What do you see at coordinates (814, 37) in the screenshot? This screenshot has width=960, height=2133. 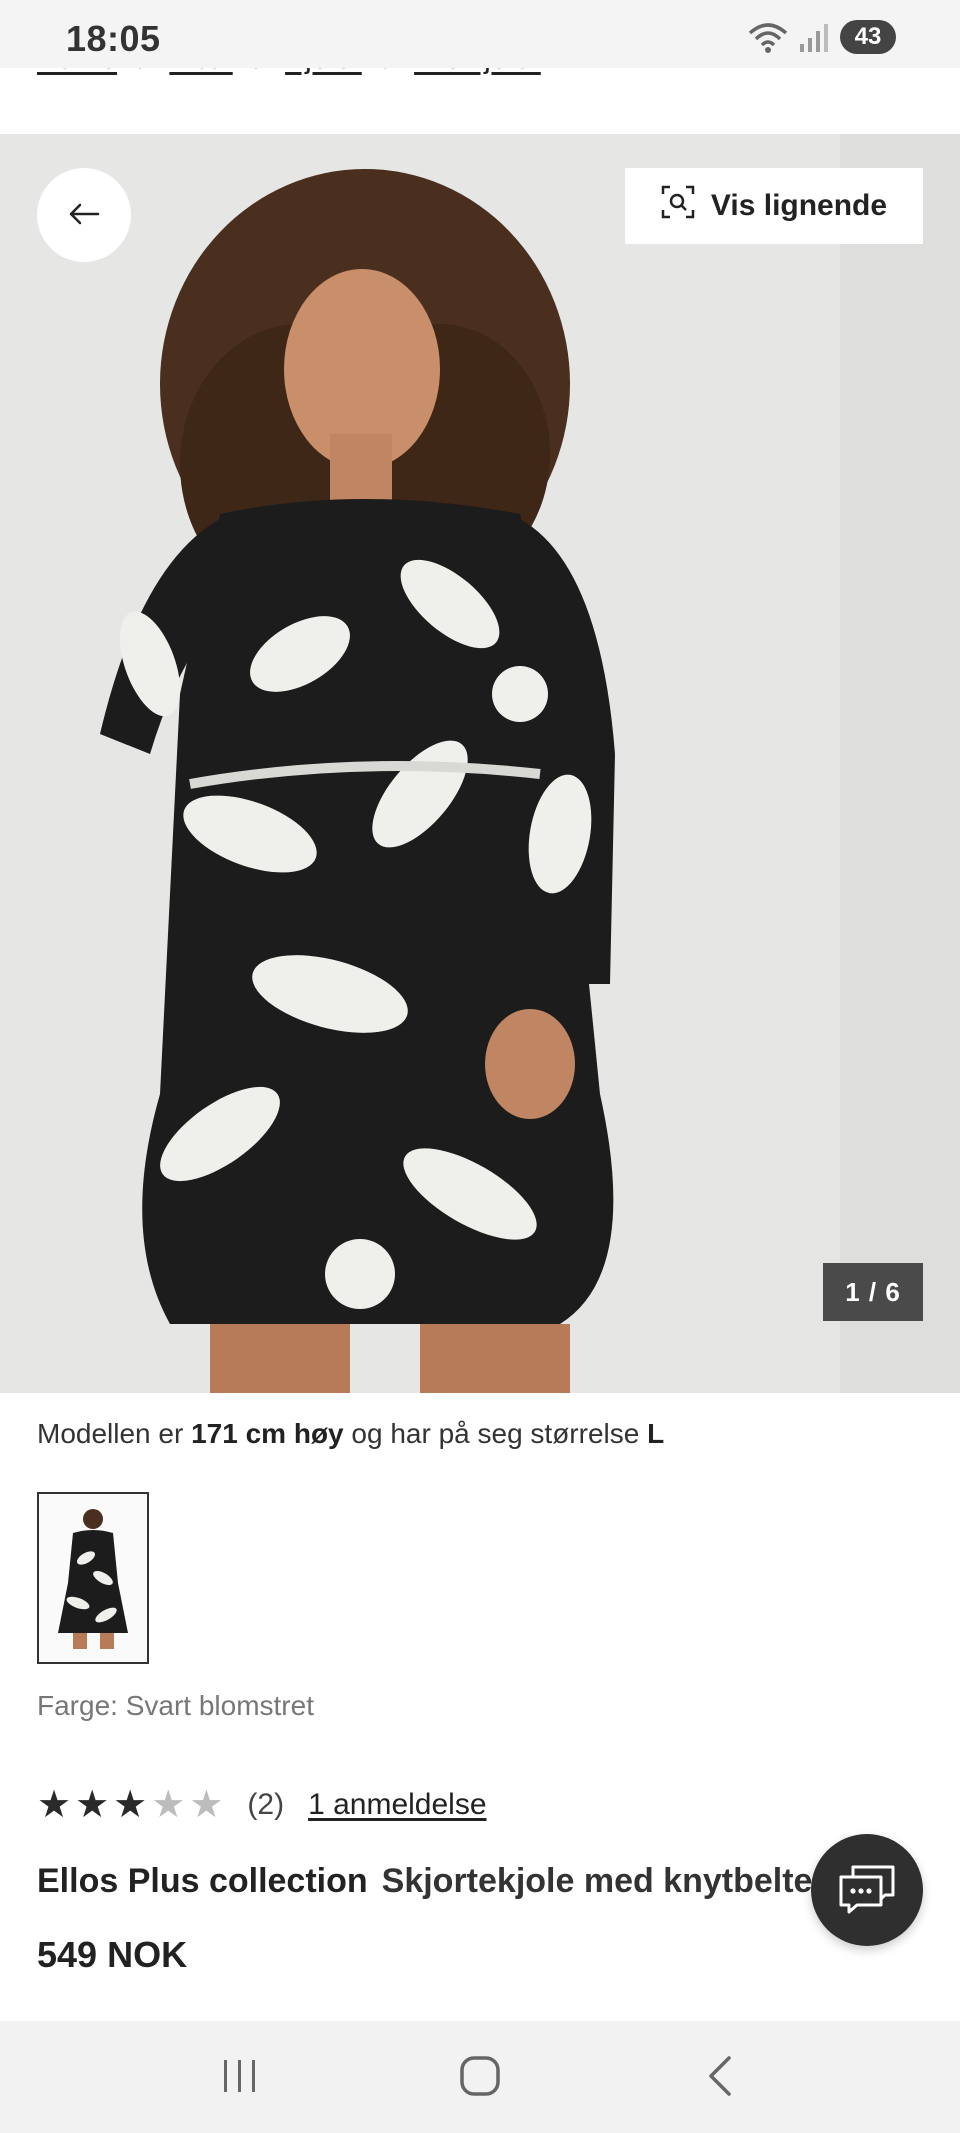 I see `signal-icon` at bounding box center [814, 37].